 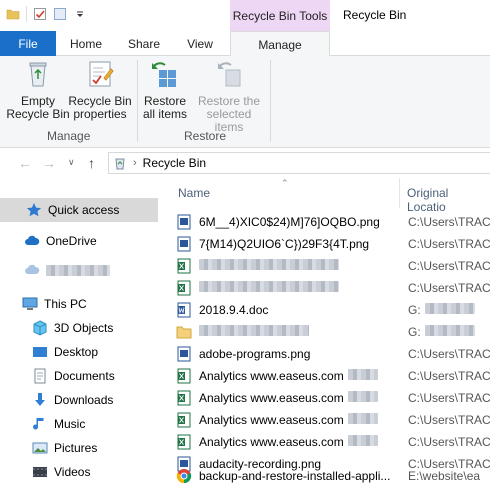 I want to click on new-folder-icon, so click(x=60, y=14).